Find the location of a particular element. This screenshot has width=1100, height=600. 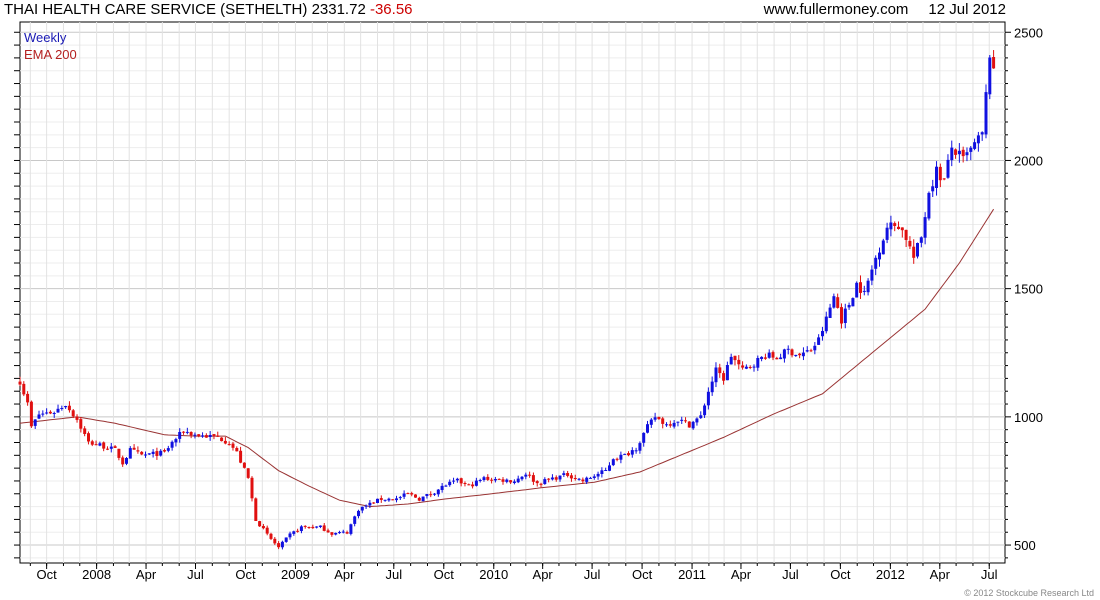

y-tick-label: 1500 is located at coordinates (1028, 289).